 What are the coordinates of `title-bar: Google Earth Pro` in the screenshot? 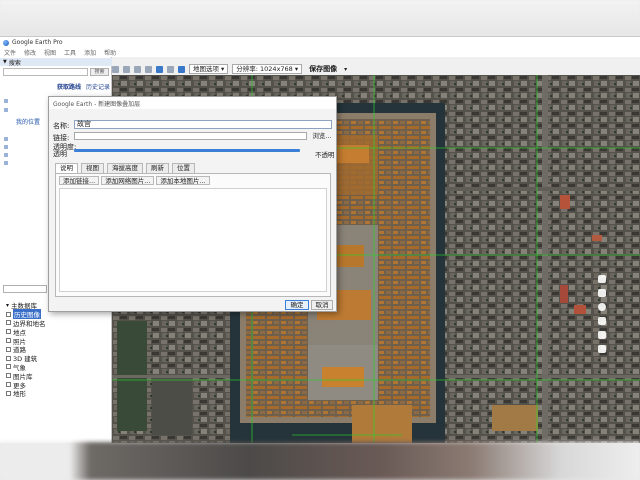 It's located at (320, 42).